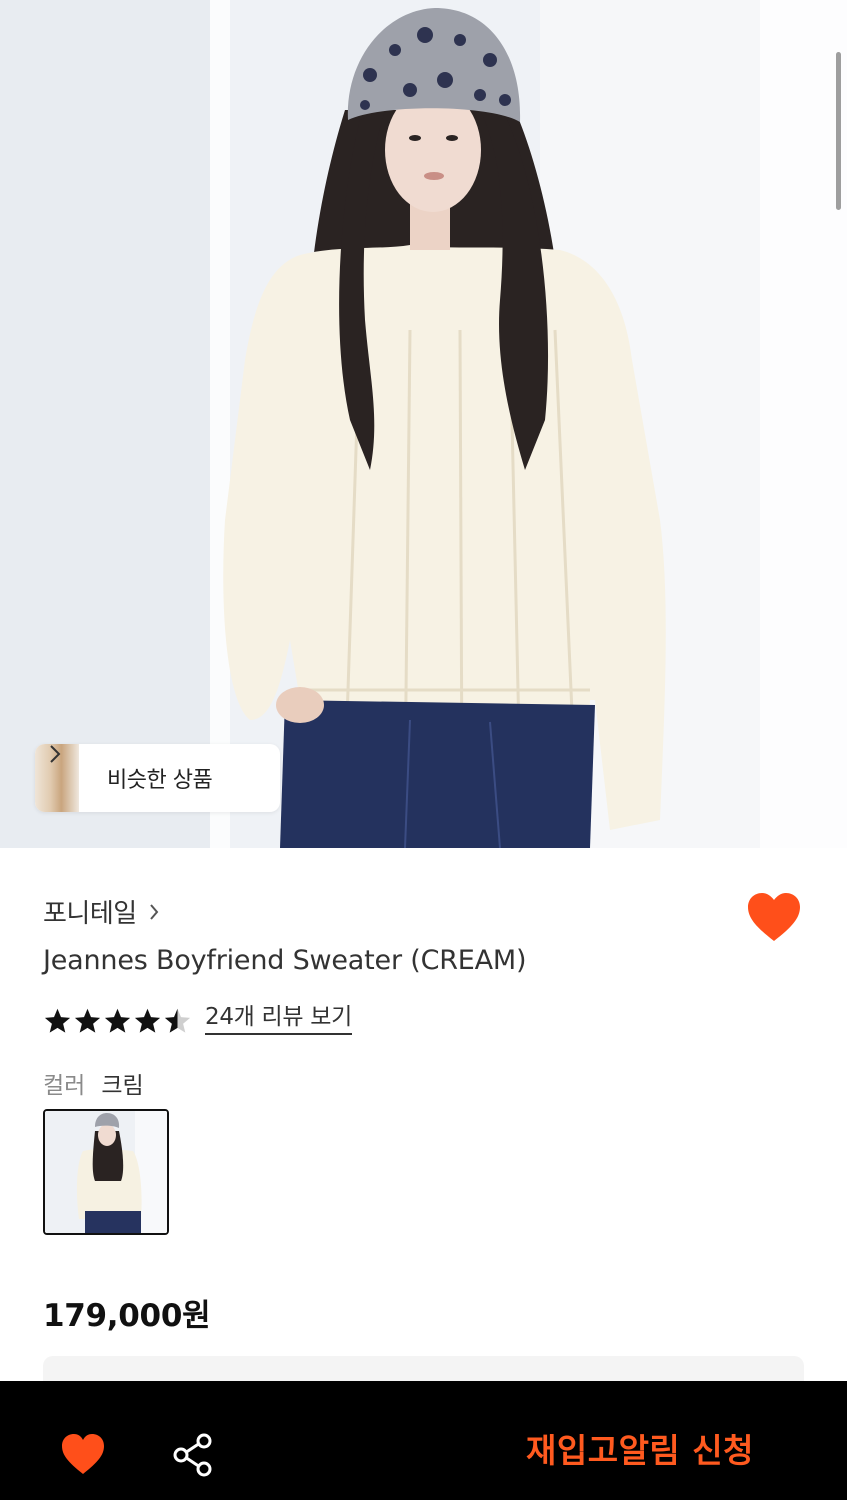 The height and width of the screenshot is (1500, 847). What do you see at coordinates (90, 914) in the screenshot?
I see `brand-name: 포니테일` at bounding box center [90, 914].